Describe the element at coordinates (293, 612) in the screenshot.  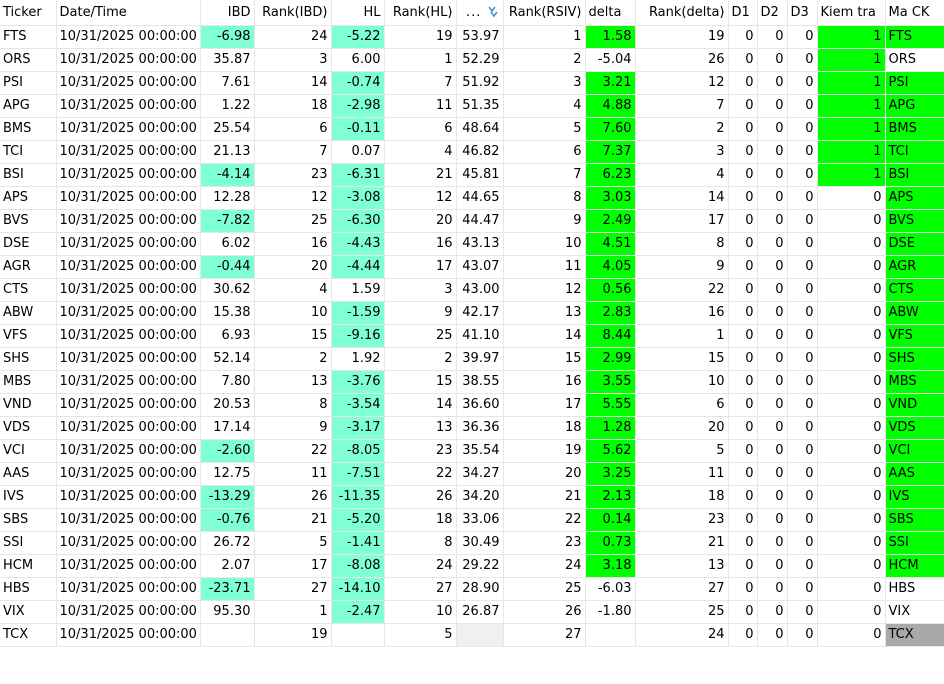
I see `rank-ibd-cell: 1` at that location.